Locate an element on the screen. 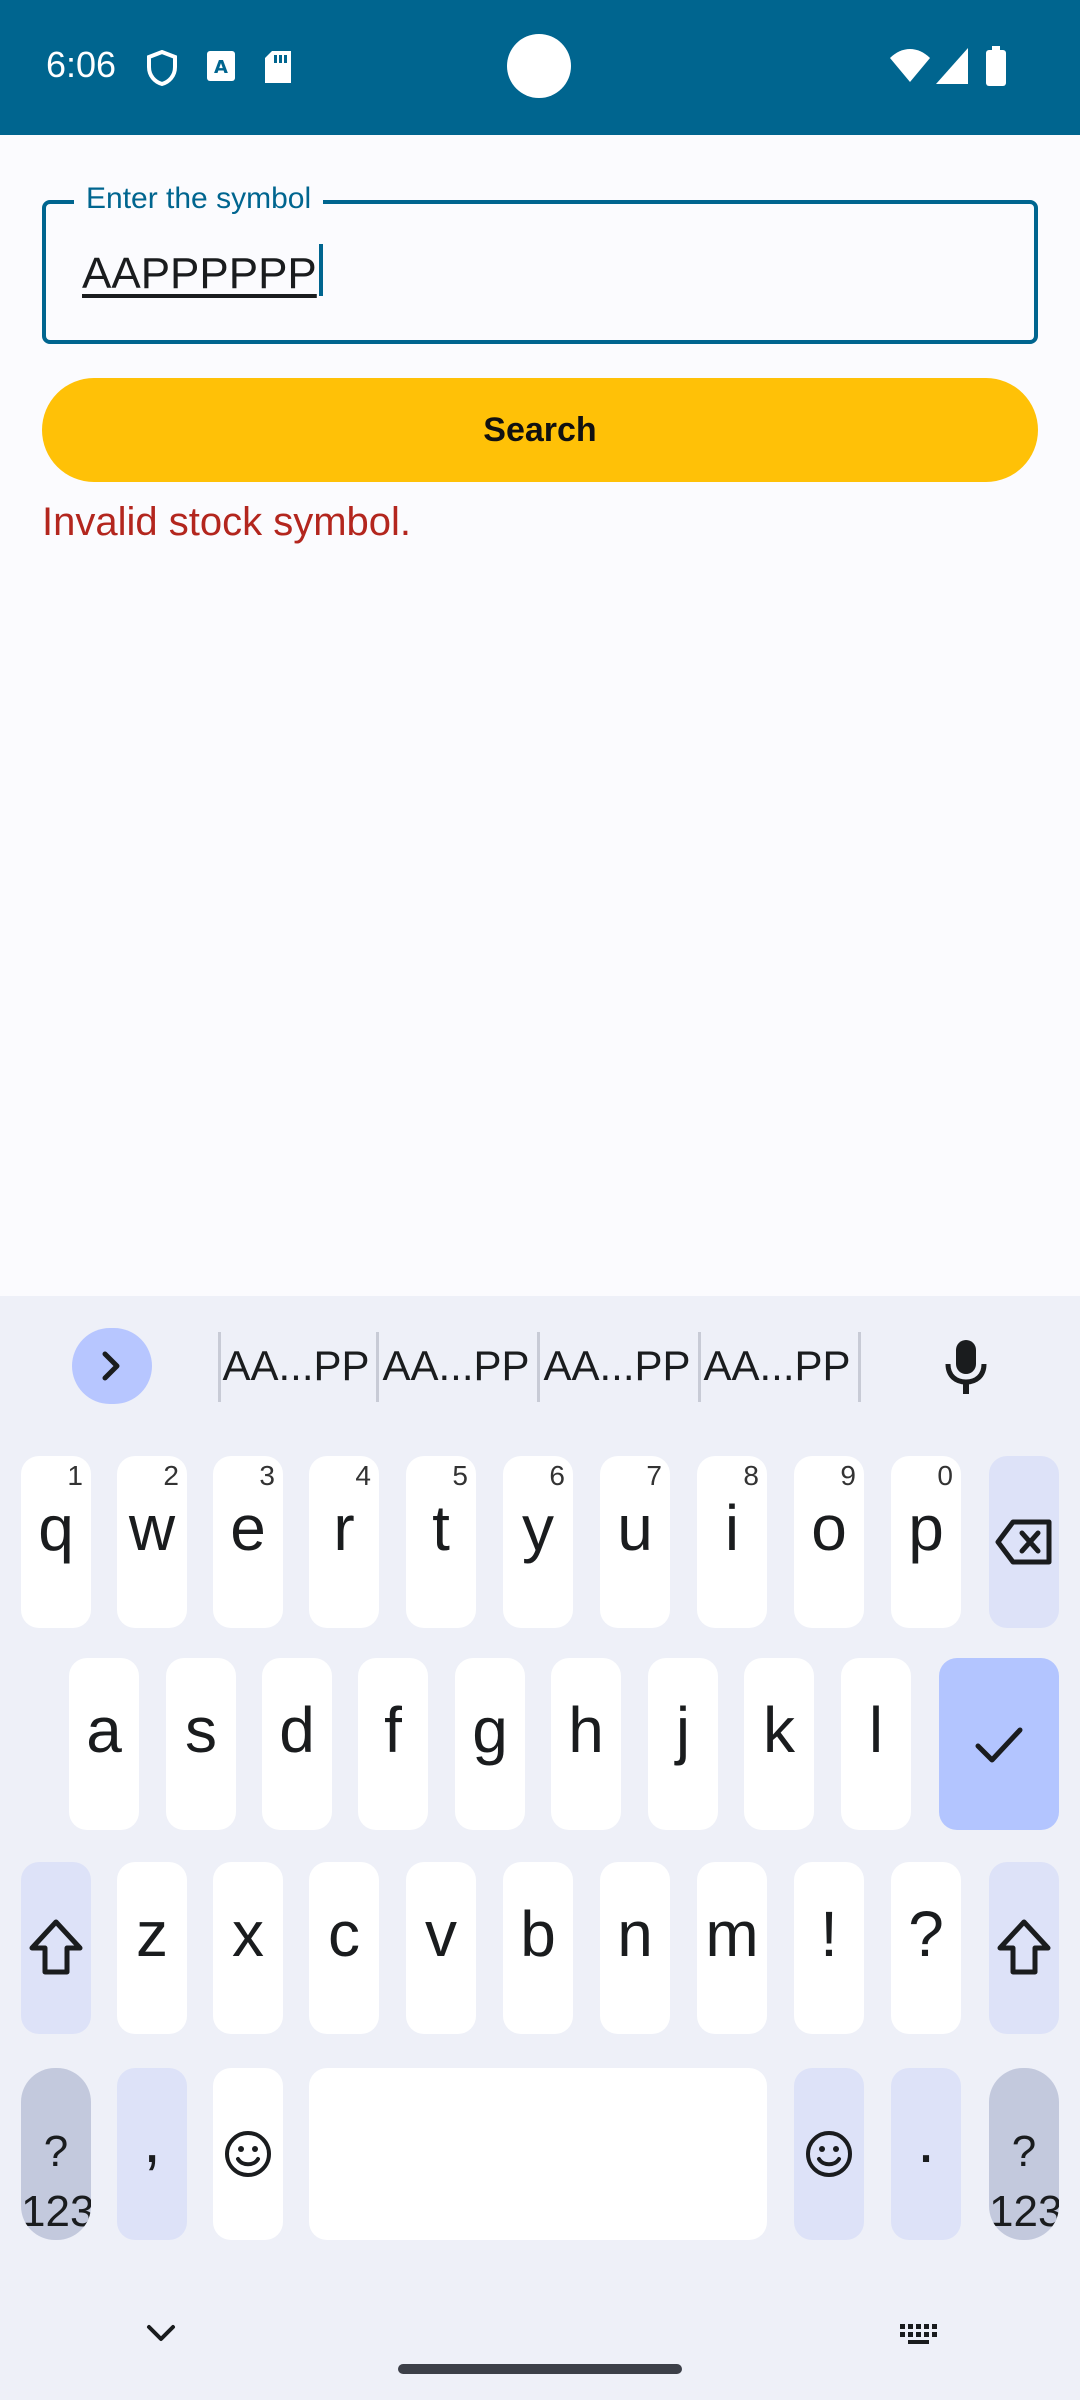 Image resolution: width=1080 pixels, height=2400 pixels. wifi-icon is located at coordinates (910, 65).